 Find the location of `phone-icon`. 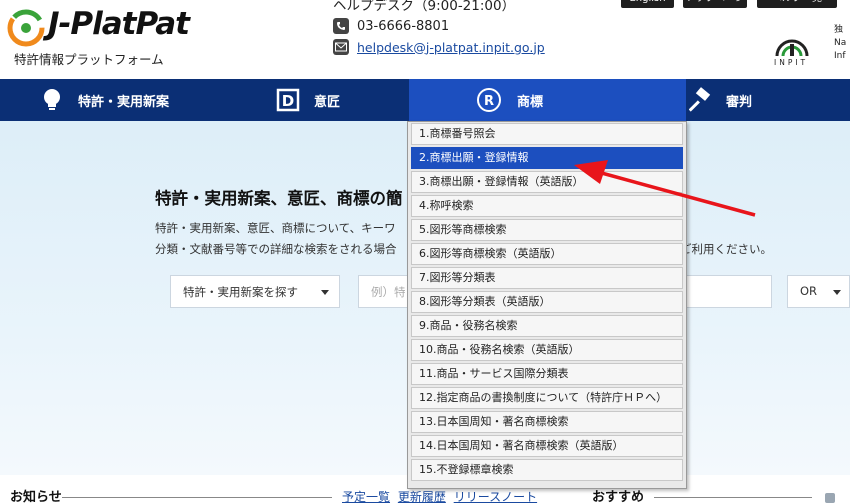

phone-icon is located at coordinates (341, 26).